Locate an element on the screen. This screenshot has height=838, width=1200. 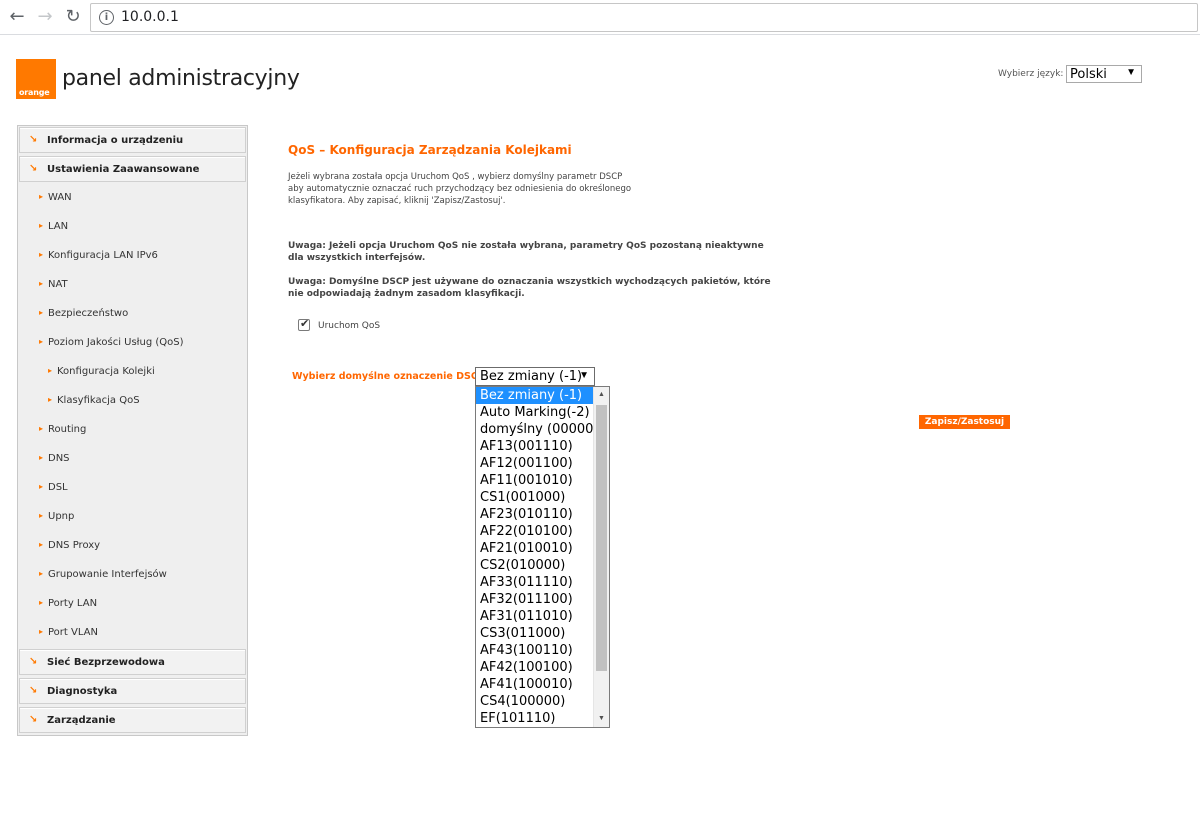
dropdown-scrollbar: ▲ ▼ is located at coordinates (601, 557).